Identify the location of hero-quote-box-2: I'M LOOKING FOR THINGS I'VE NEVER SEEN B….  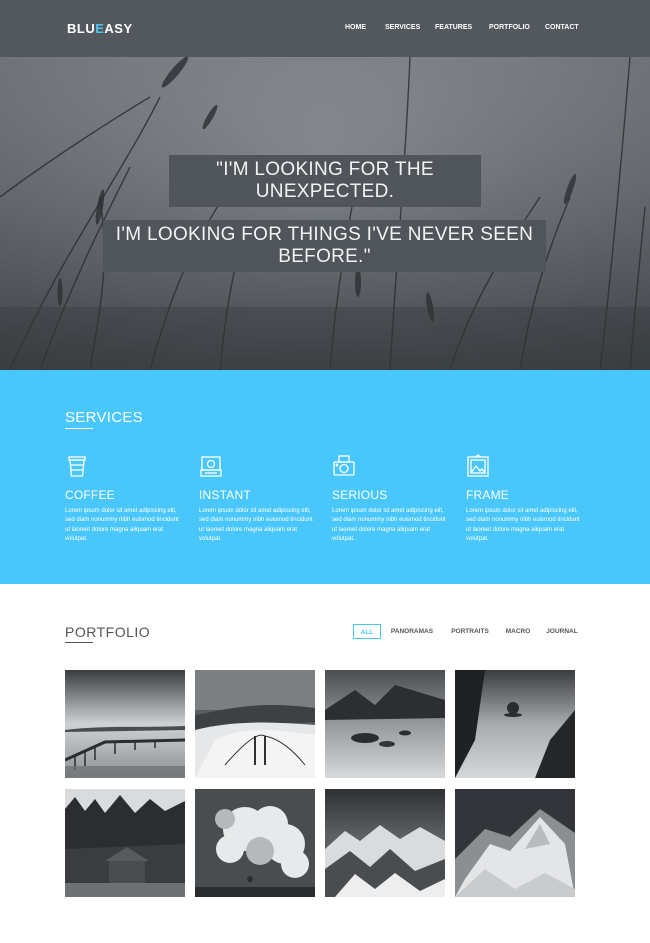
(324, 246).